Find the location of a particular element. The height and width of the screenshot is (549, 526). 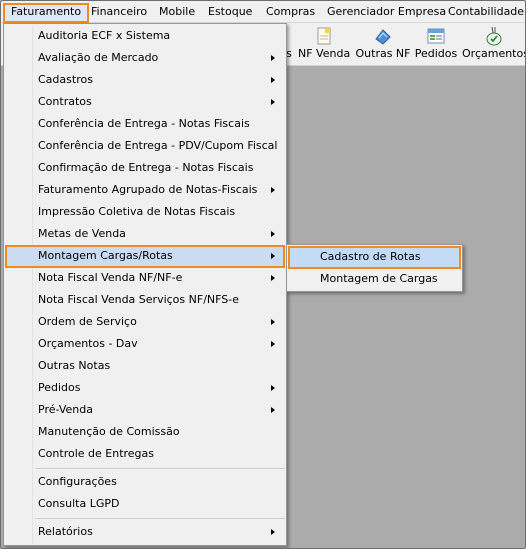

menu-item-confirmacao-entrega: Confirmação de Entrega - Notas Fiscais is located at coordinates (145, 168).